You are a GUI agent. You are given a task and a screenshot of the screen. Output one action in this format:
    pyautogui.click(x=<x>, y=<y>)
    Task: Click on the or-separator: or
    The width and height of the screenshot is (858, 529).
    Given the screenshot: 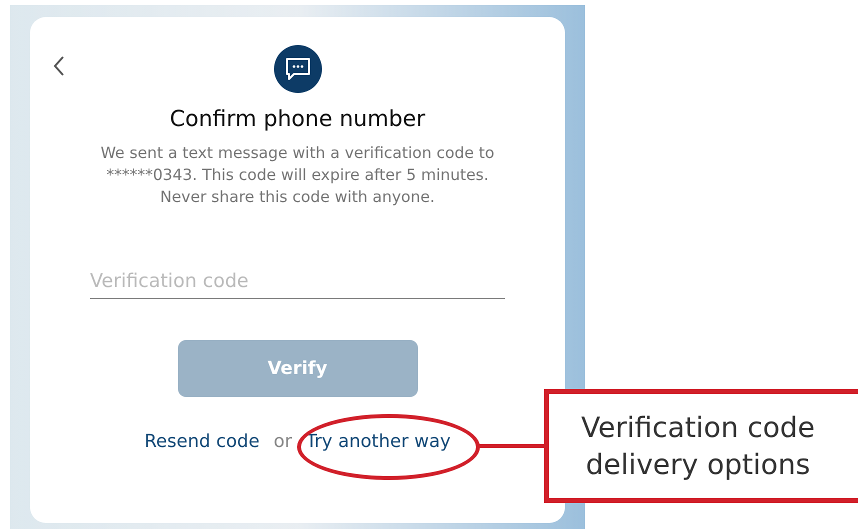 What is the action you would take?
    pyautogui.click(x=283, y=441)
    